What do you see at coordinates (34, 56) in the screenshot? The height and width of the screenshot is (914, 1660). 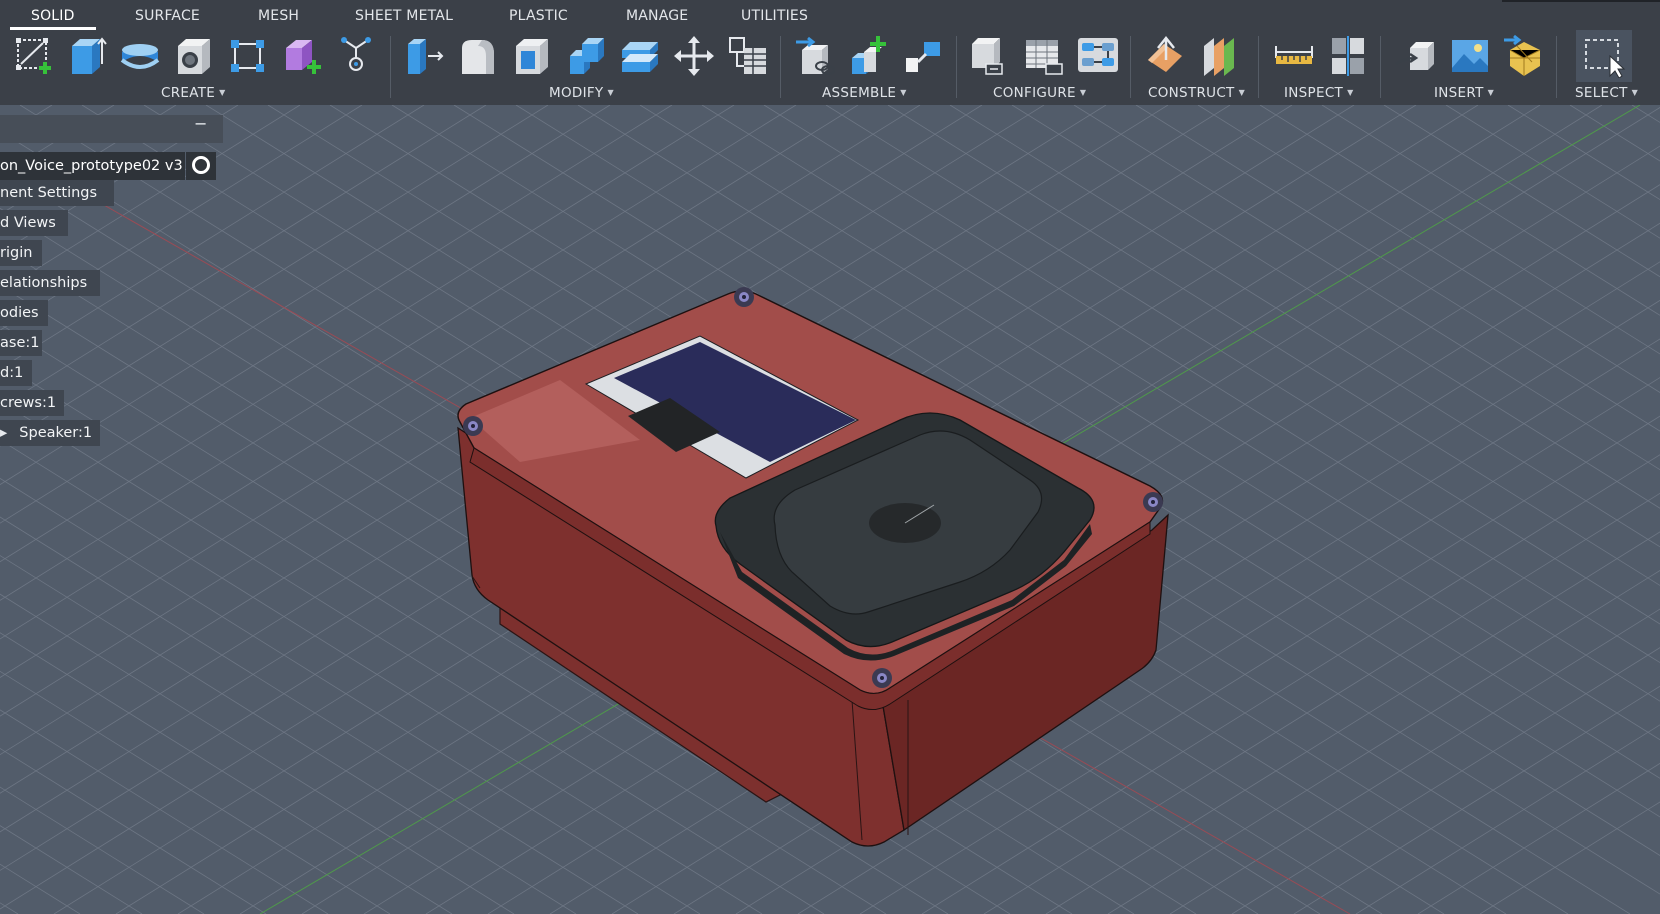 I see `new-sketch-icon` at bounding box center [34, 56].